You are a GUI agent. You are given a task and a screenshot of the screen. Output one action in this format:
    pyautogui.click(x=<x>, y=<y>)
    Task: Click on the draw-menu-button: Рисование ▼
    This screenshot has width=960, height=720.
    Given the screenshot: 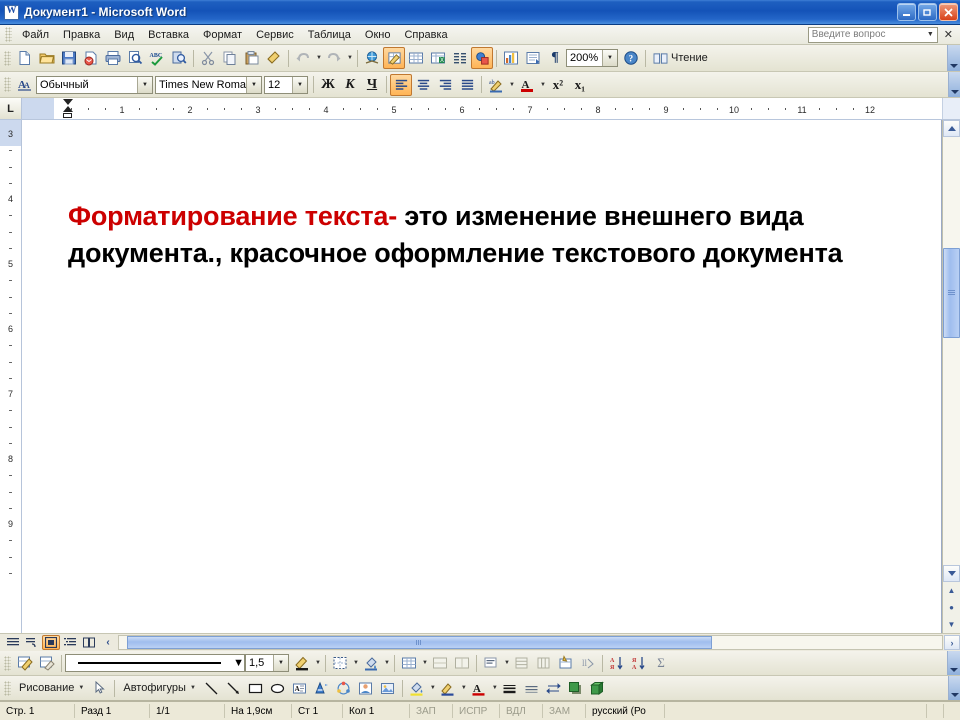 What is the action you would take?
    pyautogui.click(x=51, y=688)
    